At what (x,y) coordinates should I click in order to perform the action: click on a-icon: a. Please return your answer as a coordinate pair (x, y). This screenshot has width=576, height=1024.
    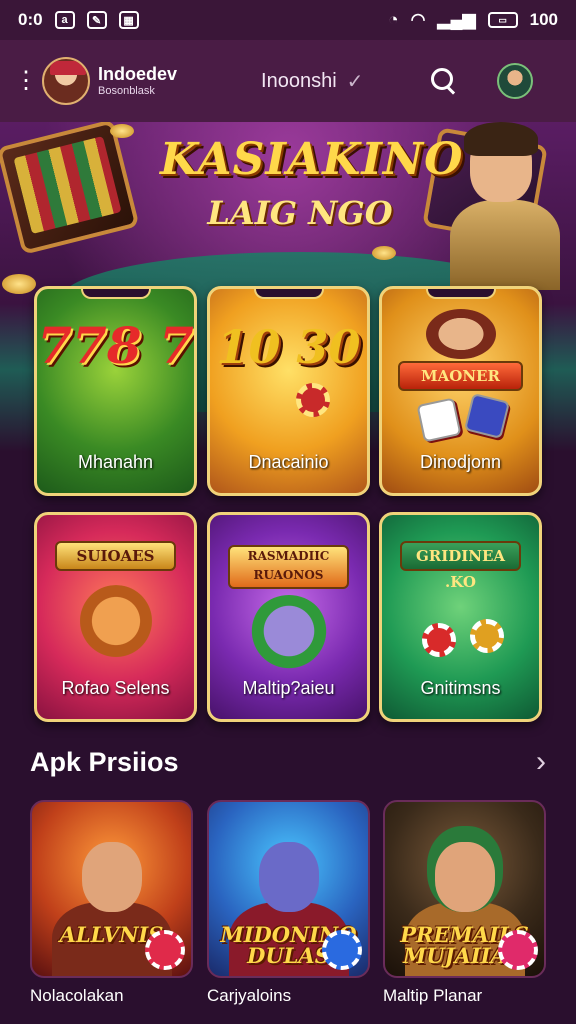
    Looking at the image, I should click on (64, 20).